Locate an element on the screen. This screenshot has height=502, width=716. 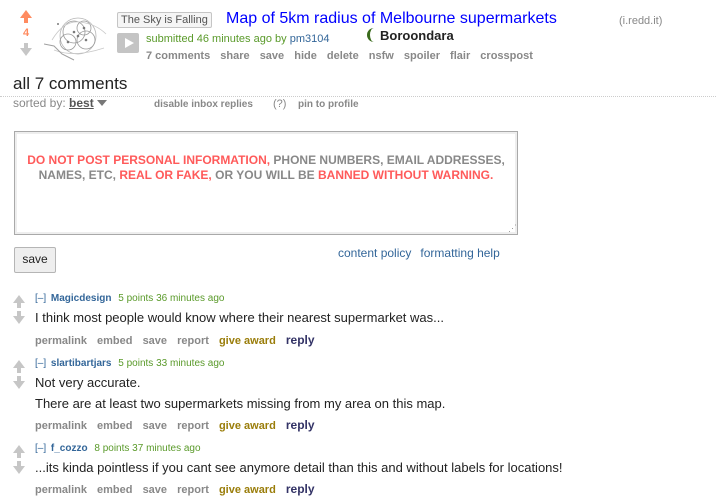
share-button: share is located at coordinates (234, 56).